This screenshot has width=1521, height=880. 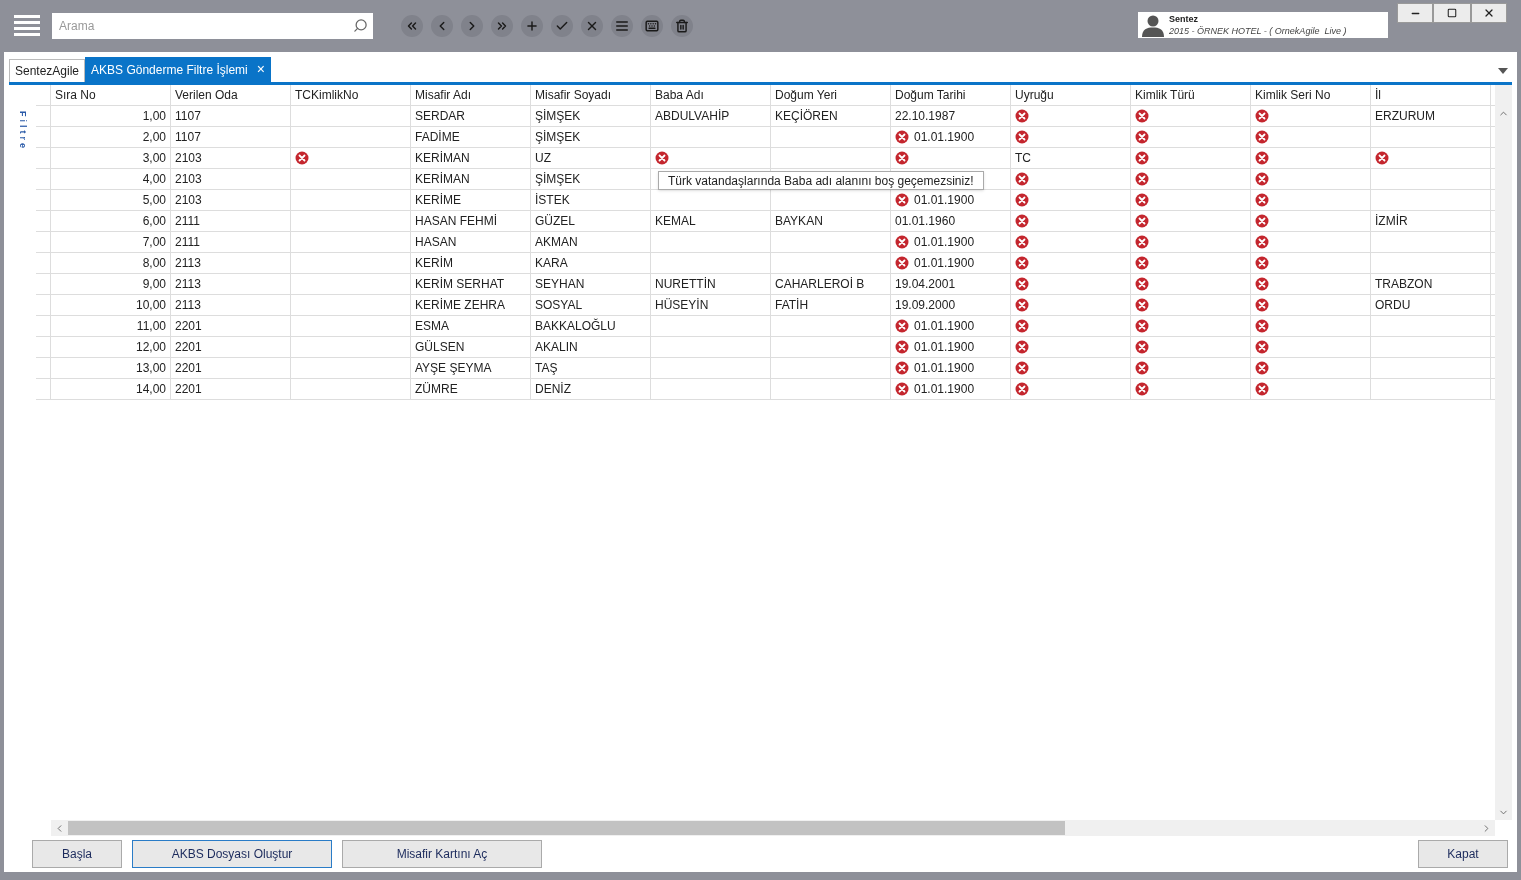 What do you see at coordinates (471, 137) in the screenshot?
I see `table-cell: FADİME` at bounding box center [471, 137].